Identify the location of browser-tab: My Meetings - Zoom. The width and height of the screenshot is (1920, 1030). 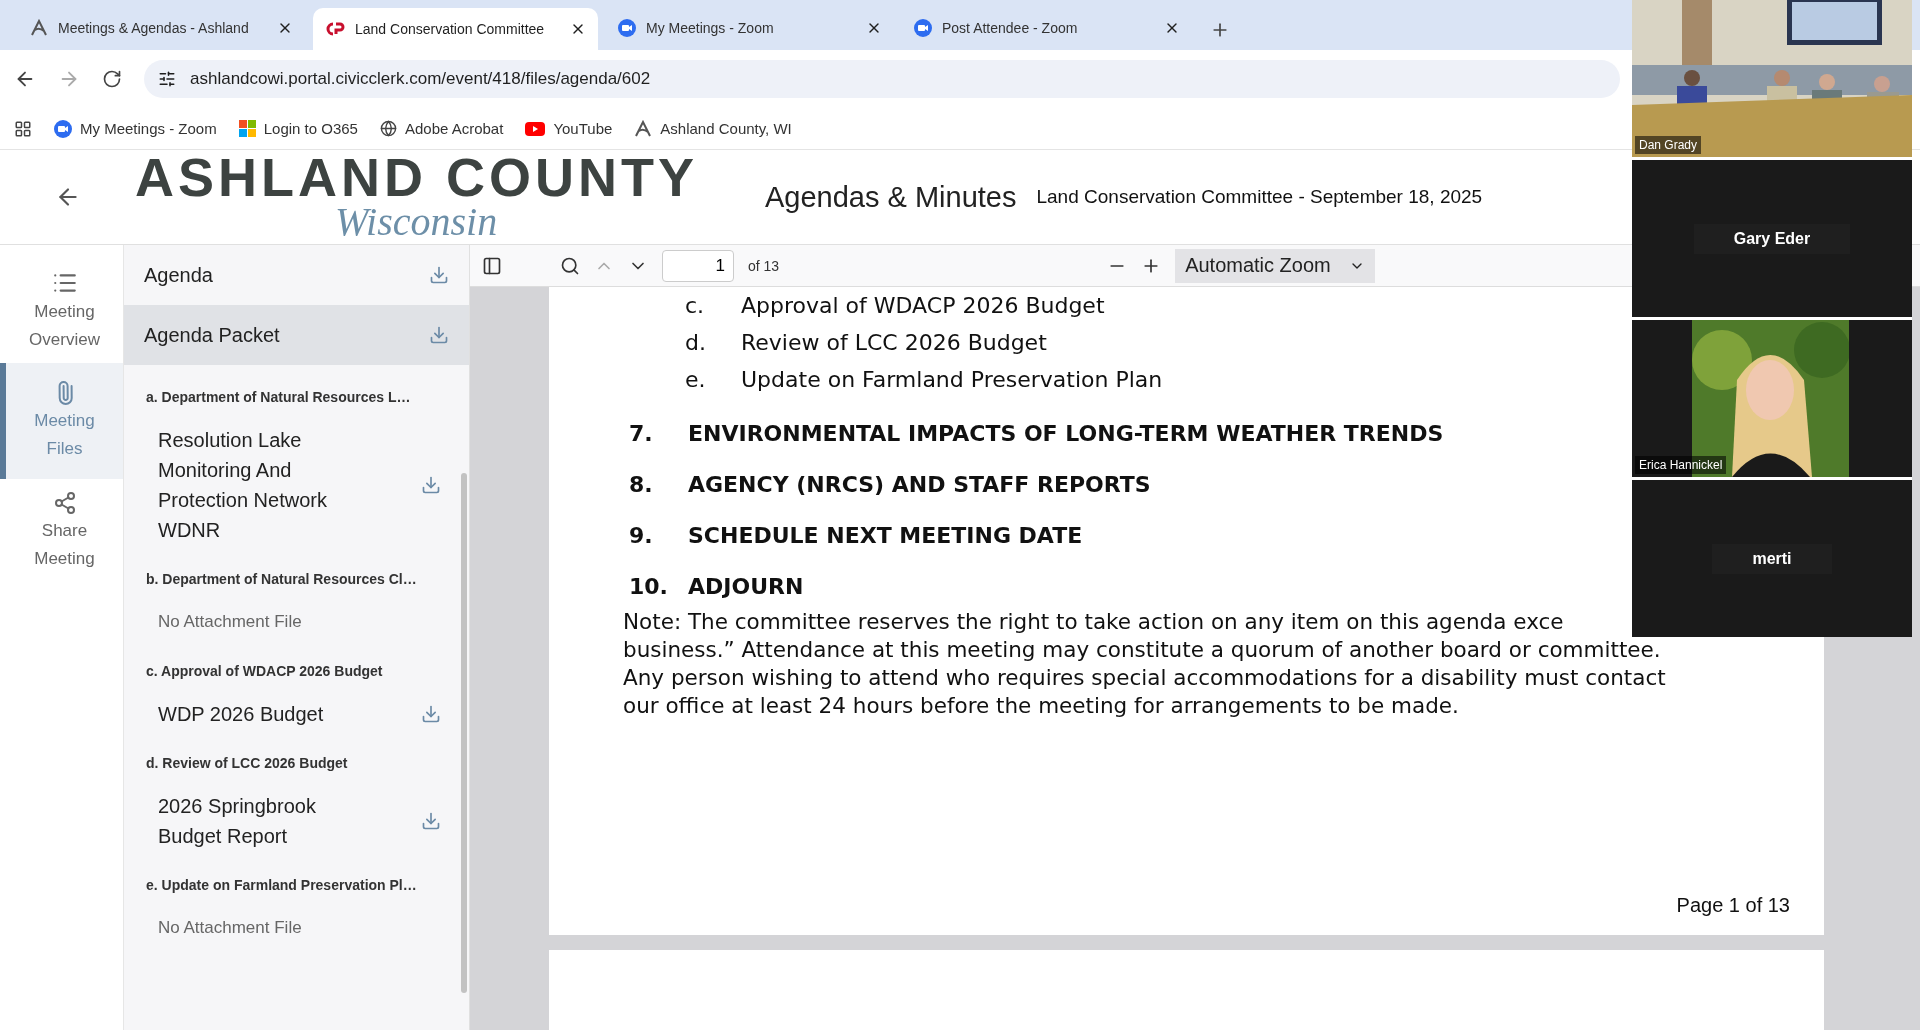
(750, 28).